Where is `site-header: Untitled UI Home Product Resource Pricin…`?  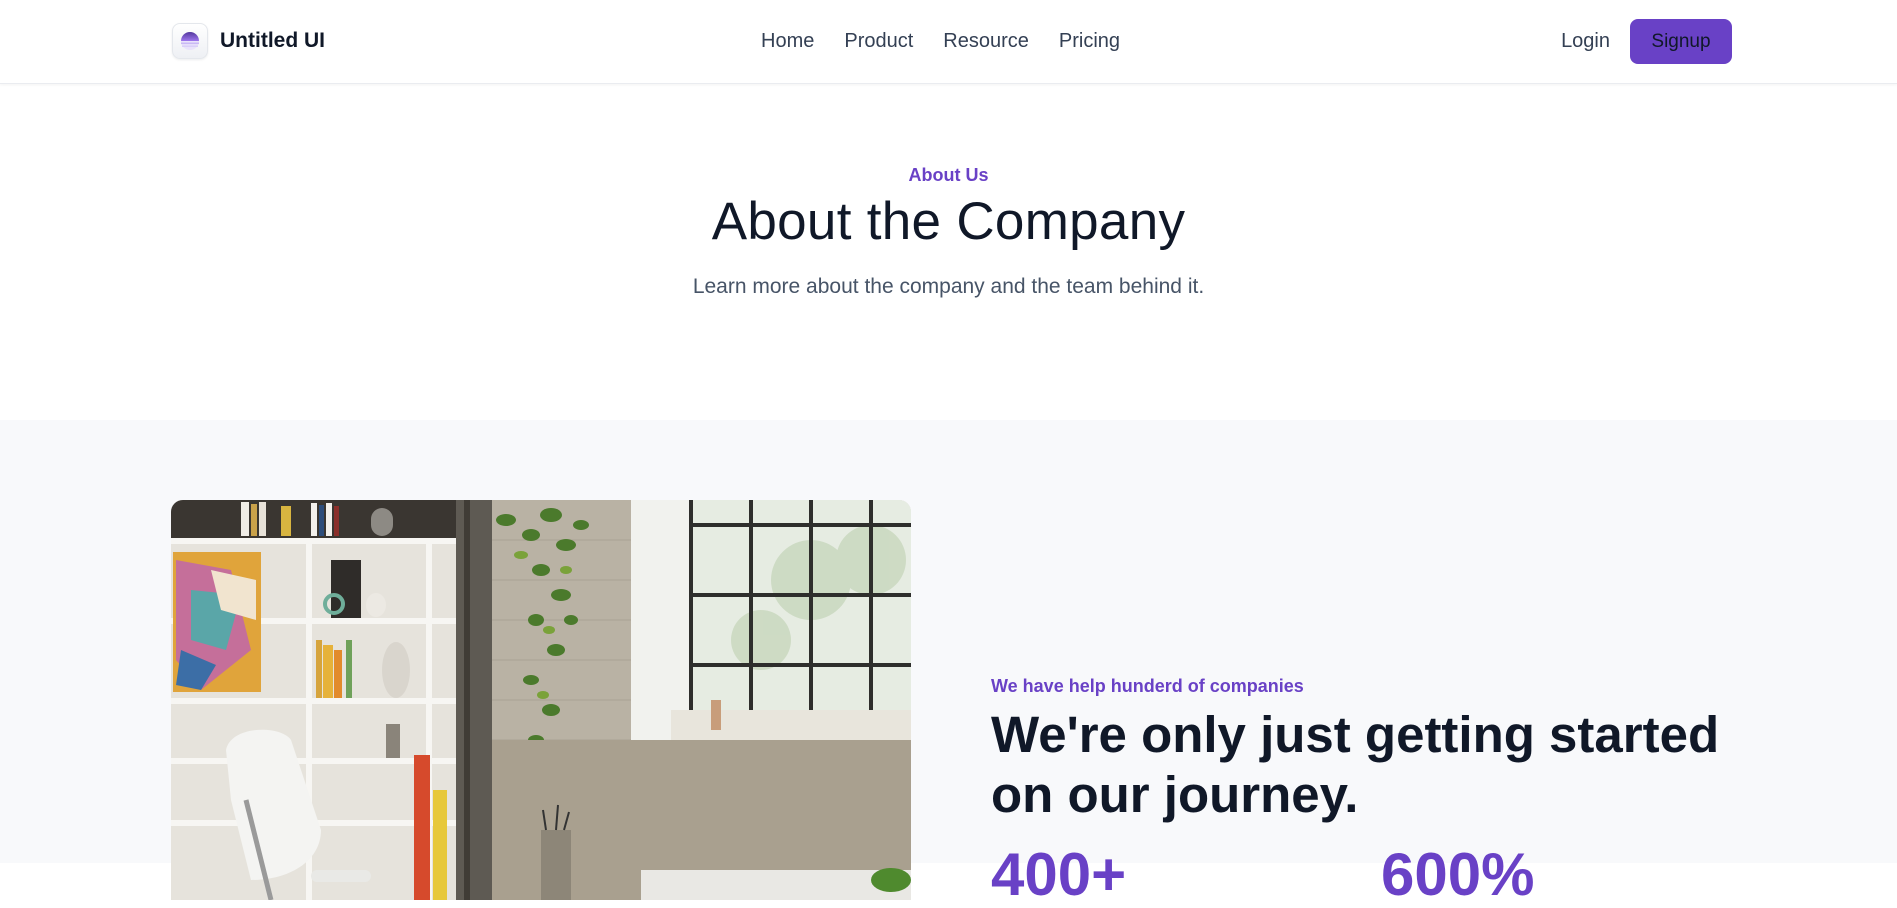 site-header: Untitled UI Home Product Resource Pricin… is located at coordinates (948, 42).